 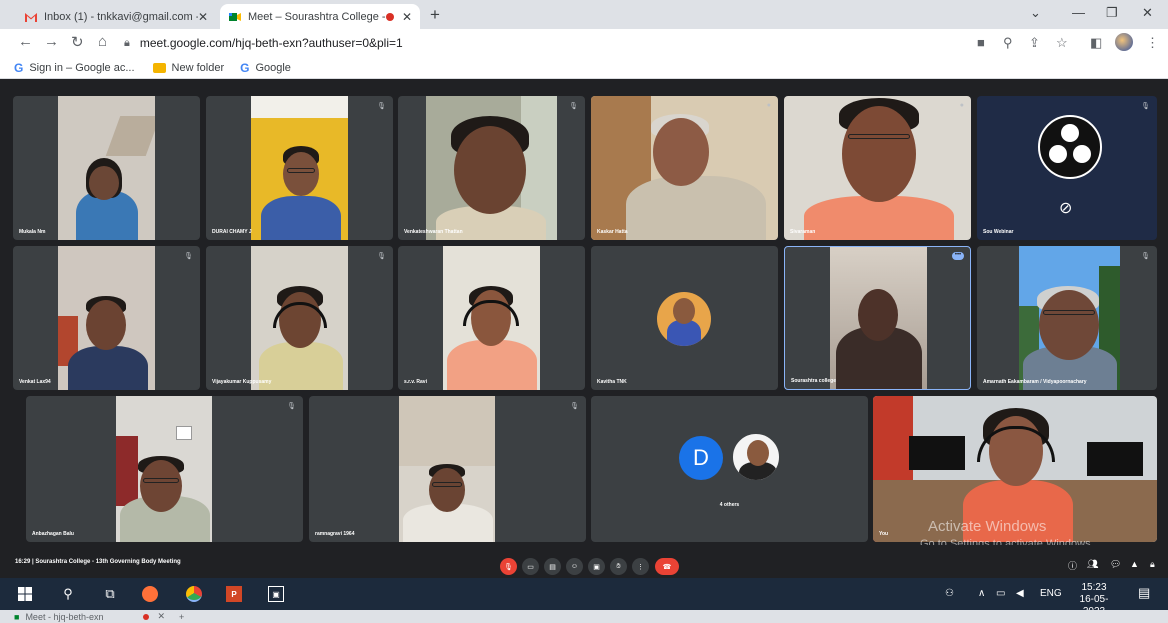 I want to click on participant-tile: Mukala Nm, so click(x=106, y=168).